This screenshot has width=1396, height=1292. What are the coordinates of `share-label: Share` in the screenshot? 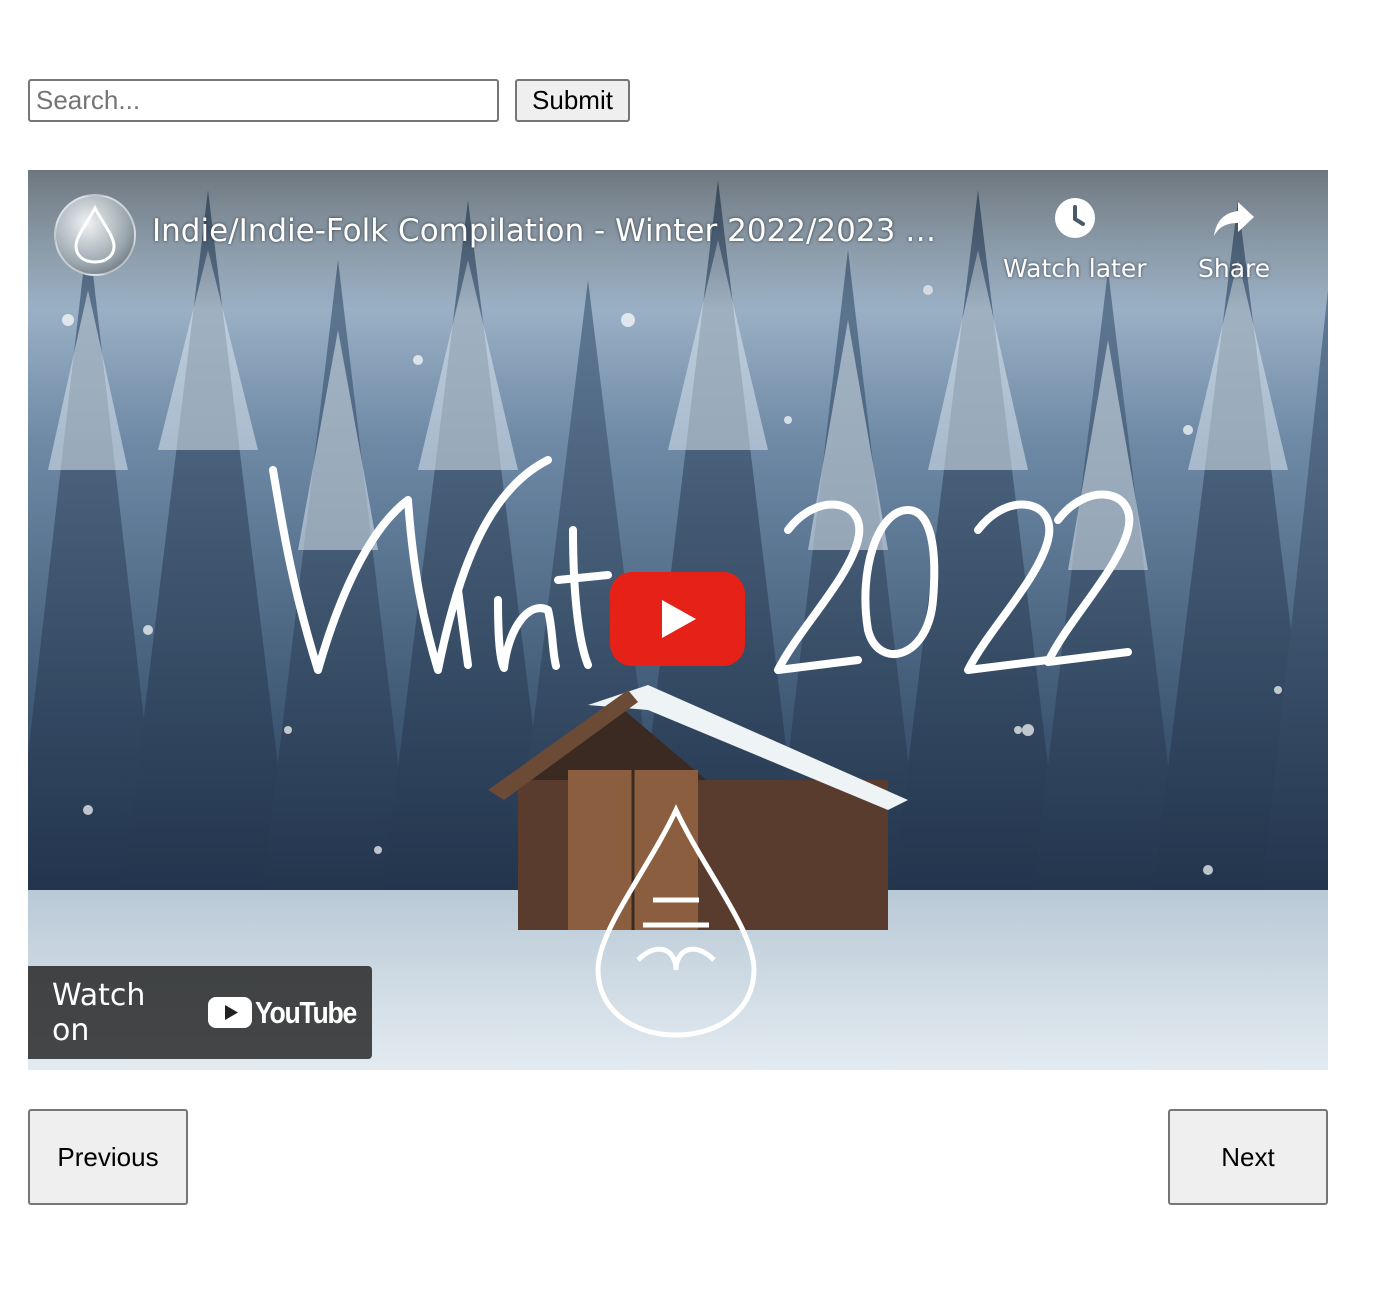 It's located at (1234, 268).